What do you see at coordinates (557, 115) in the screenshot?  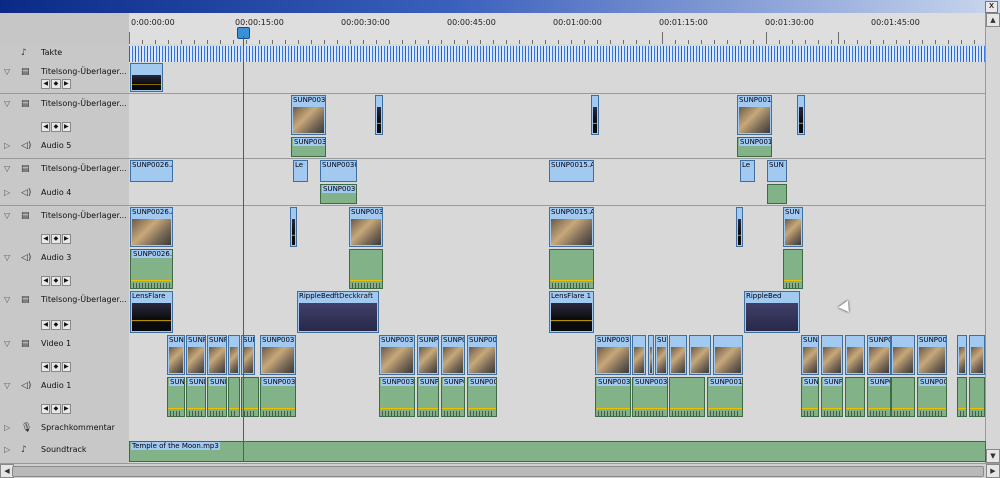 I see `track-lane-title3` at bounding box center [557, 115].